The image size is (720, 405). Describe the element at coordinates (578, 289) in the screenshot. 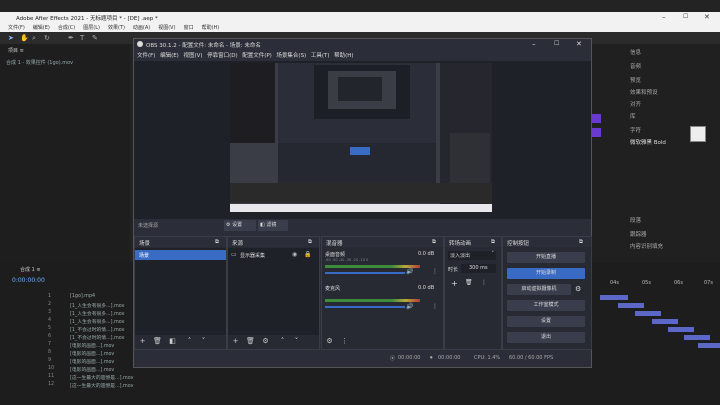

I see `virtual-camera-settings-icon: ⚙` at that location.